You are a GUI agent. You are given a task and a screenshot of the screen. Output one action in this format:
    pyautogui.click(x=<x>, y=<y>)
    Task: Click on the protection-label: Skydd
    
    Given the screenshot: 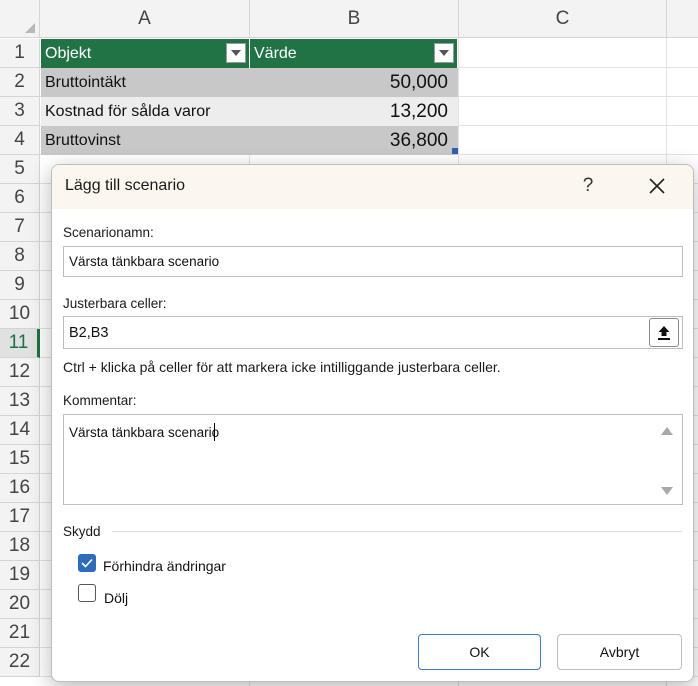 What is the action you would take?
    pyautogui.click(x=82, y=531)
    